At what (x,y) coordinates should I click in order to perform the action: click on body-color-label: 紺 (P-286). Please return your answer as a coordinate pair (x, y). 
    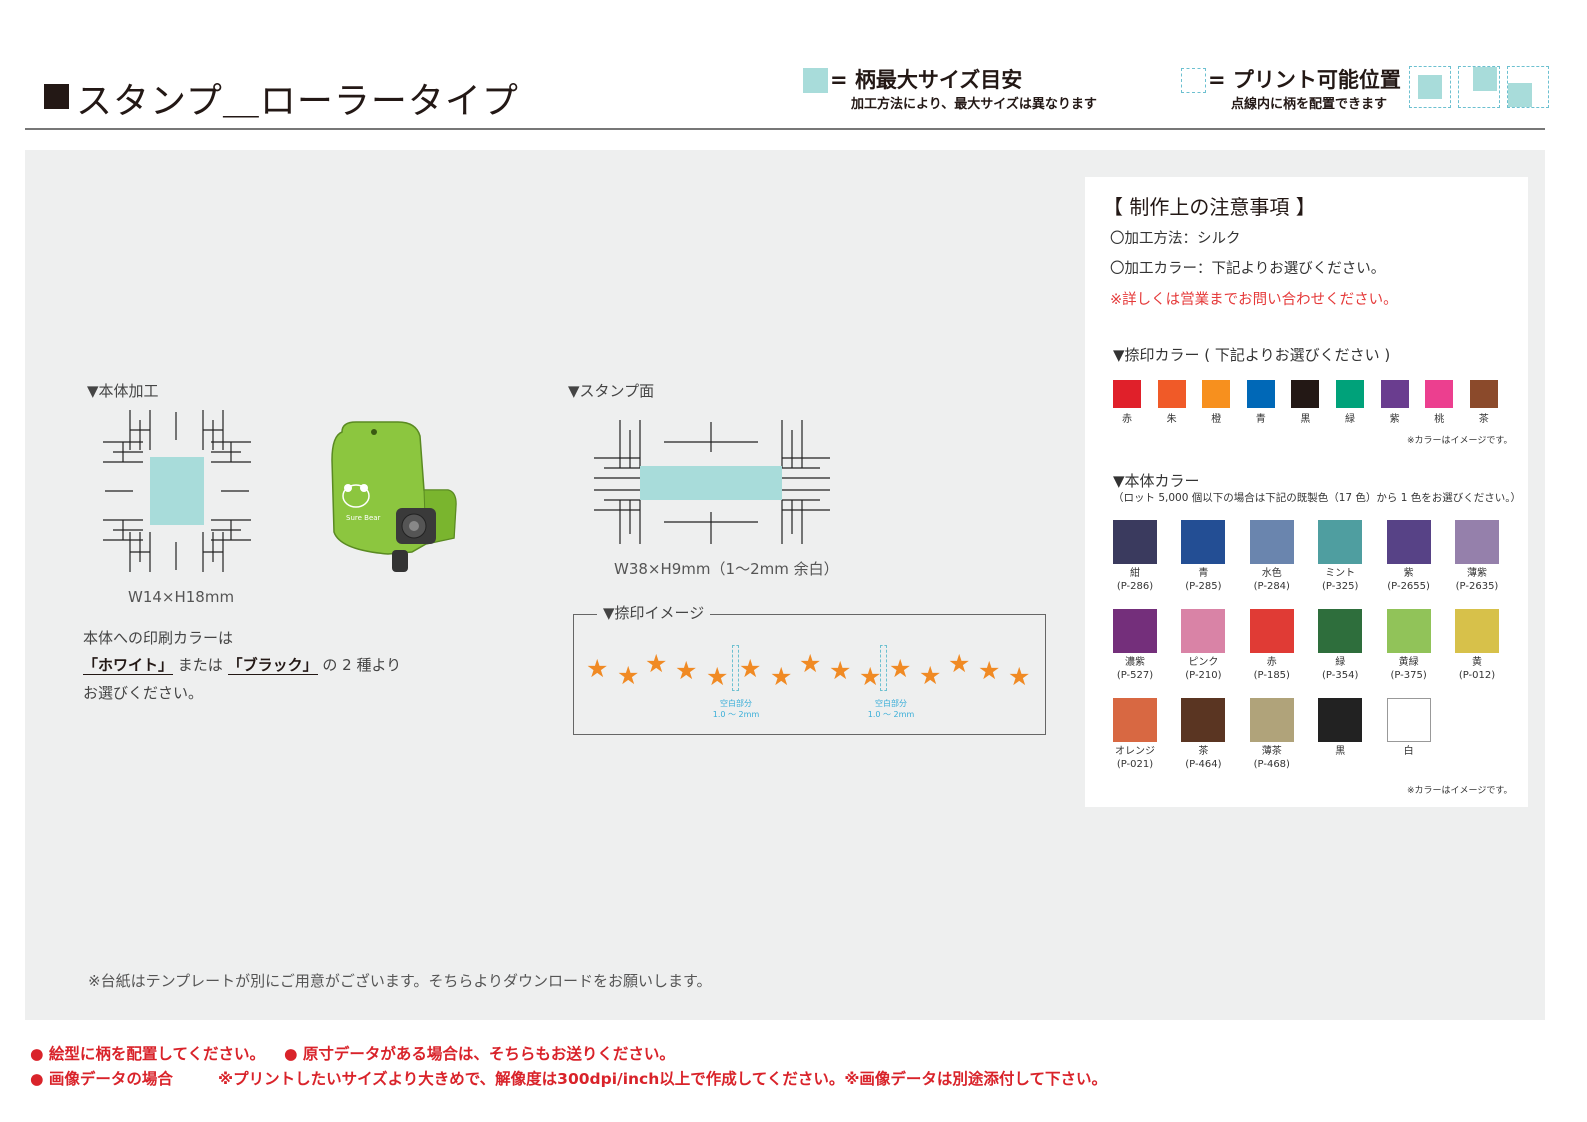
    Looking at the image, I should click on (1135, 580).